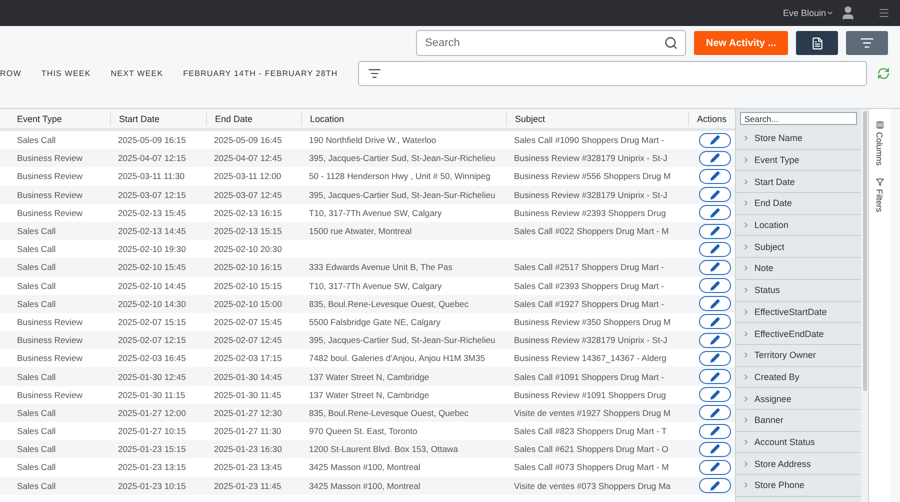  Describe the element at coordinates (808, 13) in the screenshot. I see `user-name: Eve Blouin` at that location.